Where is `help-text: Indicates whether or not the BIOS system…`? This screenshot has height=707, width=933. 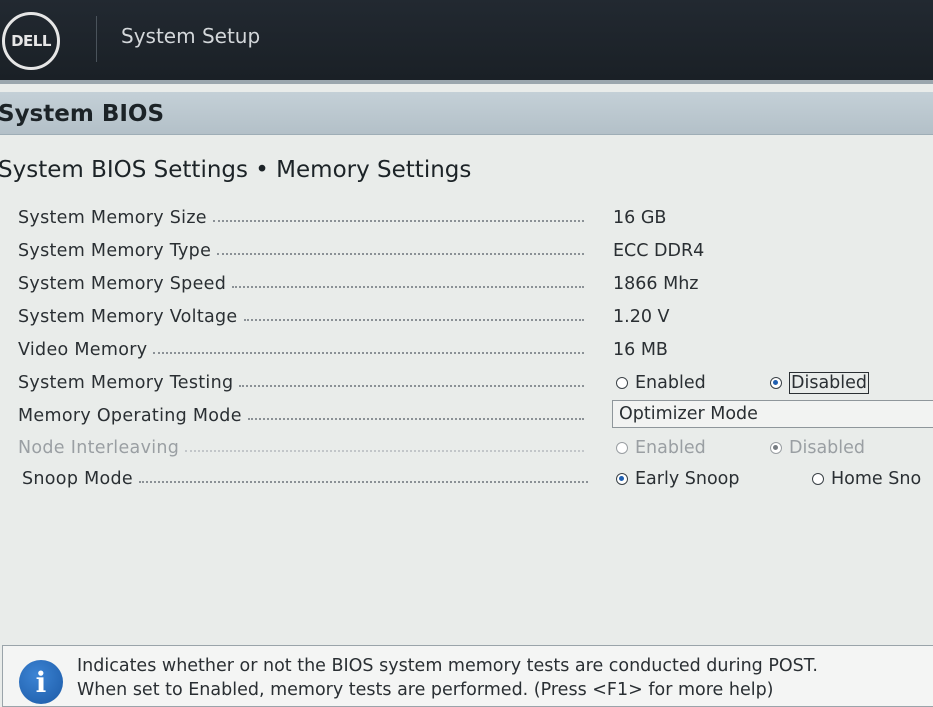 help-text: Indicates whether or not the BIOS system… is located at coordinates (447, 678).